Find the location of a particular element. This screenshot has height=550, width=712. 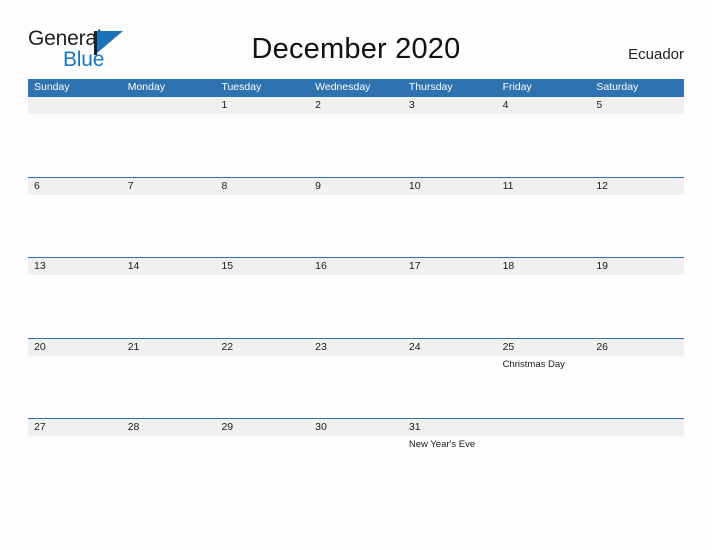

day-cell: 15 is located at coordinates (262, 298).